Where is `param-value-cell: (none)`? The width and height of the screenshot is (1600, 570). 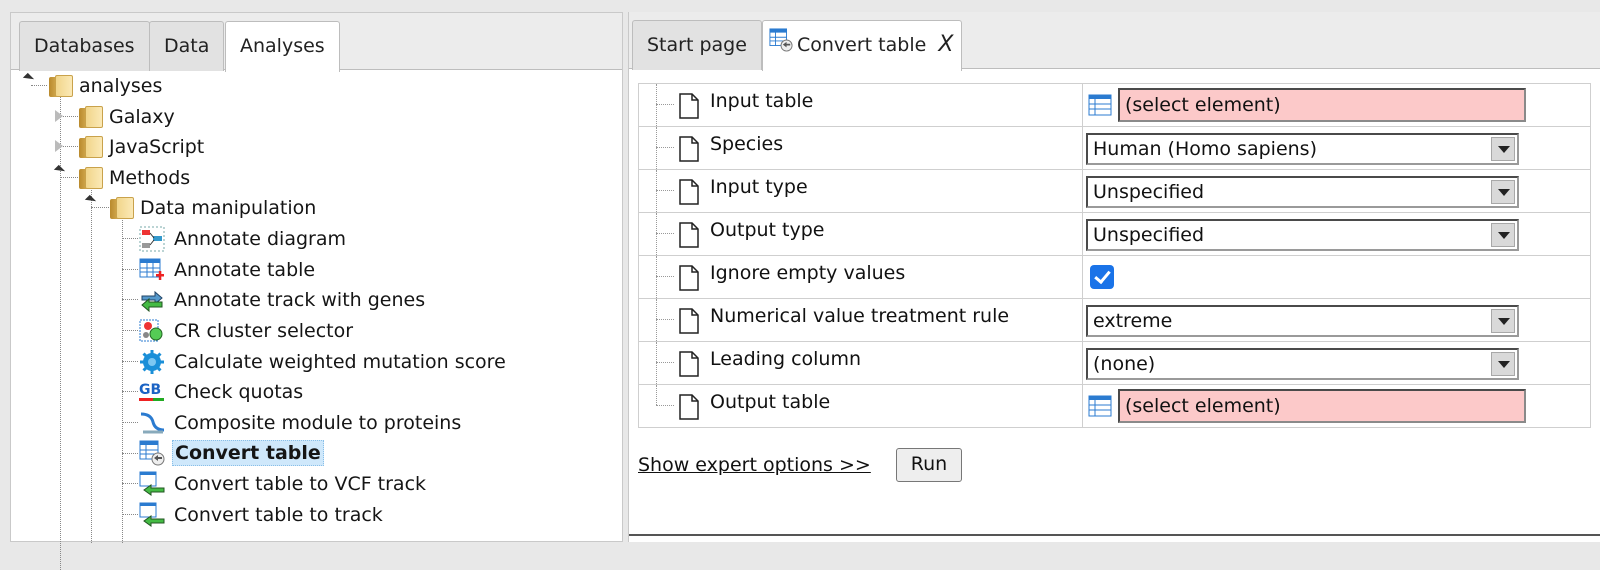 param-value-cell: (none) is located at coordinates (1336, 363).